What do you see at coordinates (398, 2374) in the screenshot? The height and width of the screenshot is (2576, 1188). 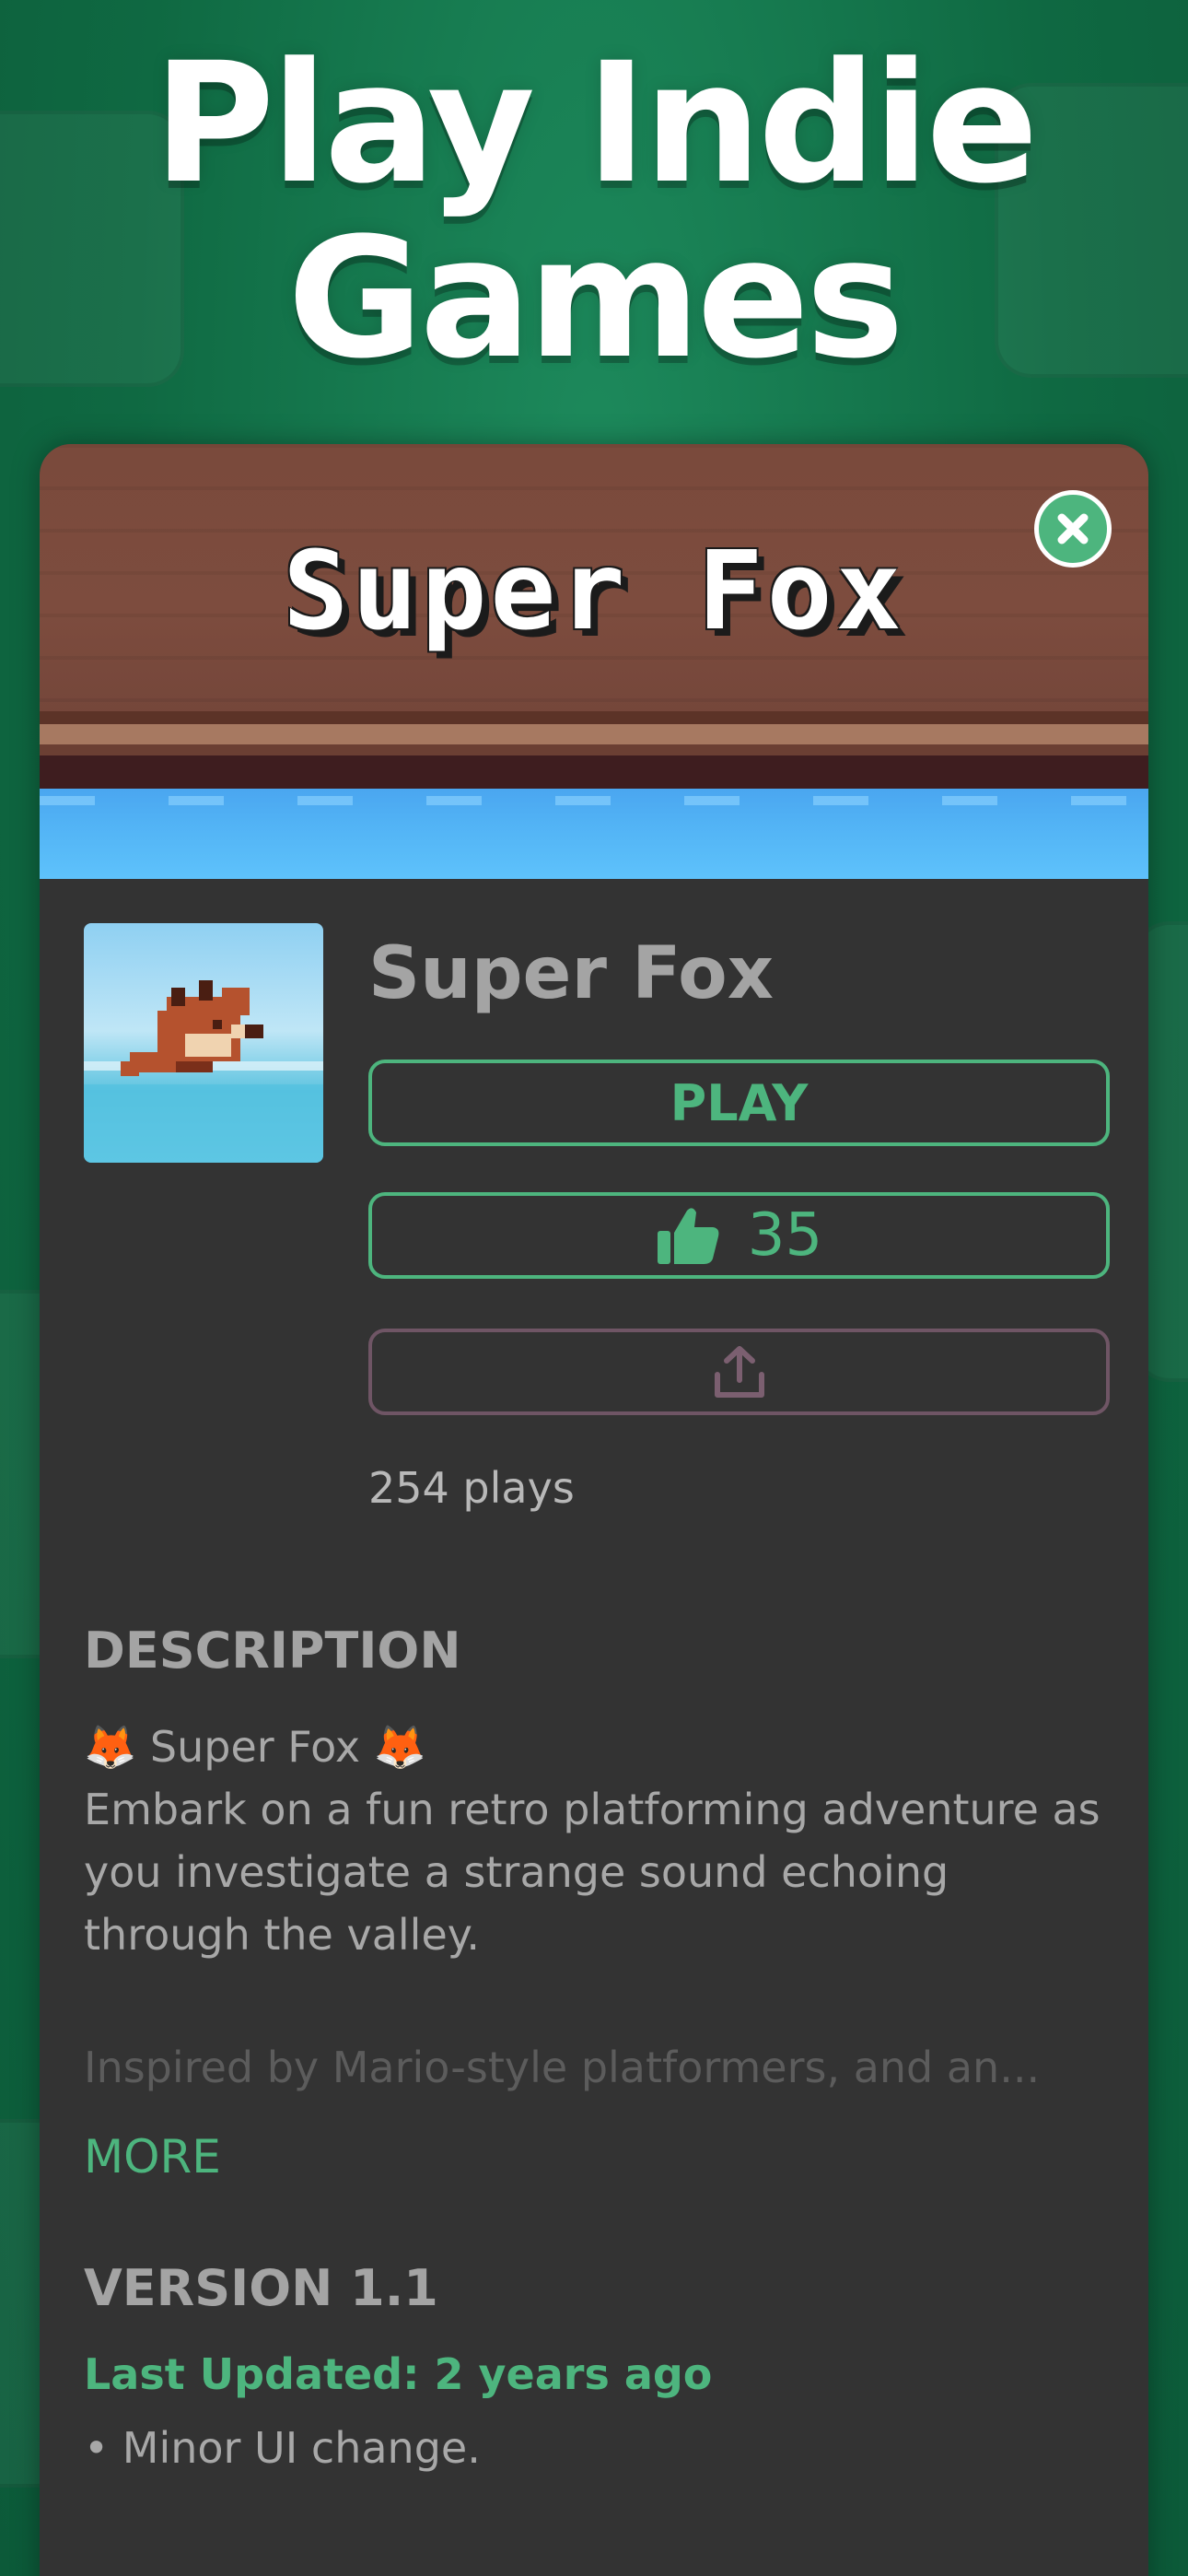 I see `last-updated-text: Last Updated: 2 years ago` at bounding box center [398, 2374].